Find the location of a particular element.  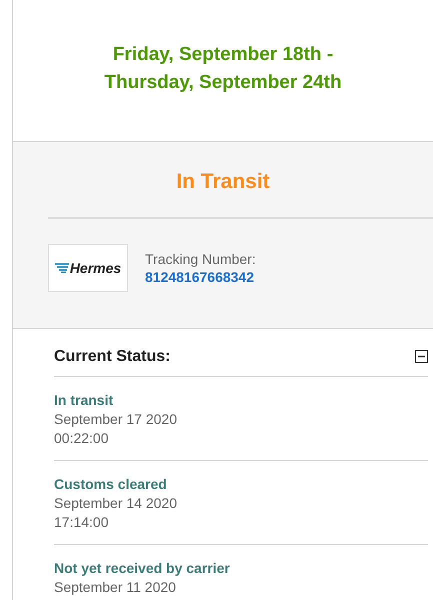

event-time: 17:14:00 is located at coordinates (82, 522).